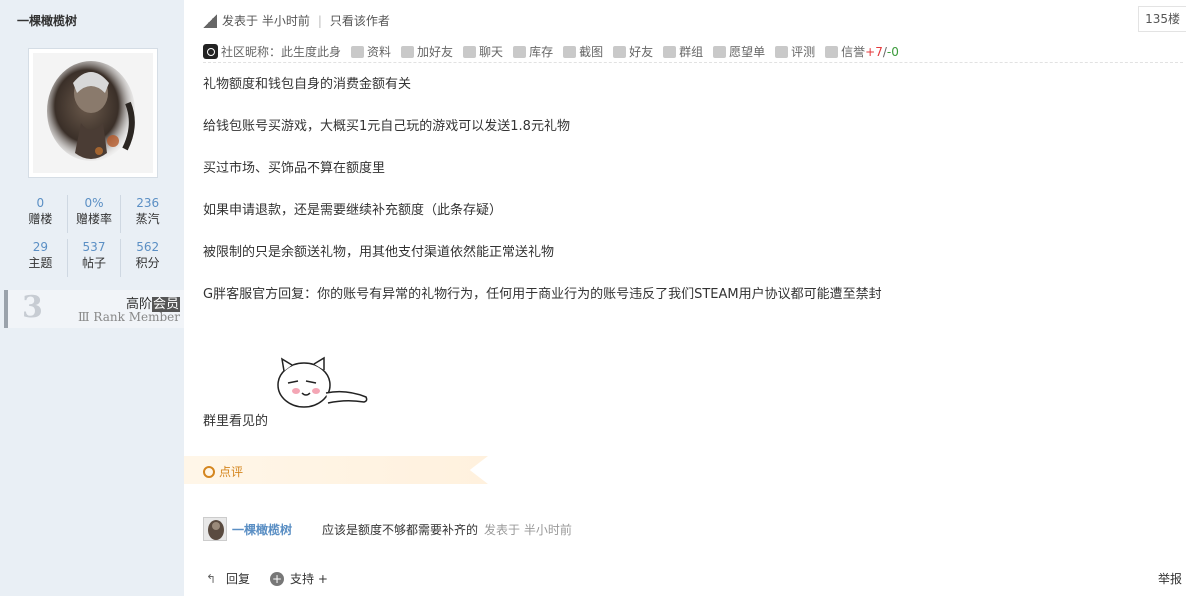  What do you see at coordinates (223, 471) in the screenshot?
I see `review-button: 点评` at bounding box center [223, 471].